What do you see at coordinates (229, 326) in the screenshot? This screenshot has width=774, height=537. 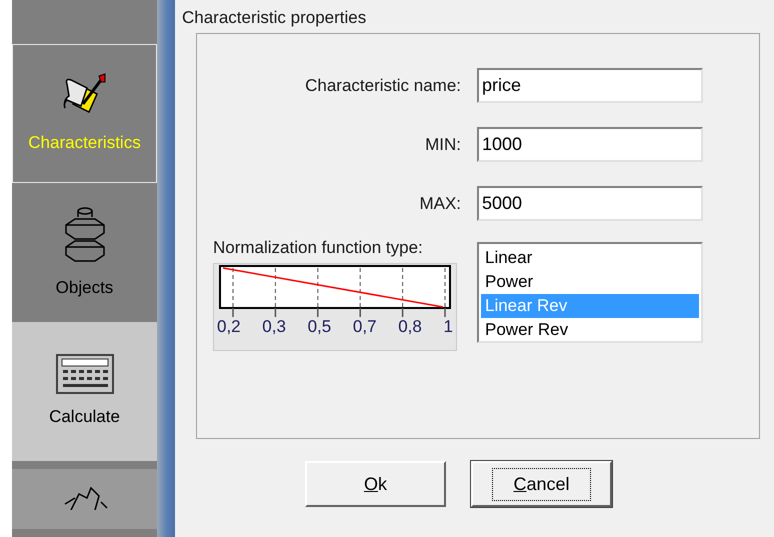 I see `axis-tick-label: 0,2` at bounding box center [229, 326].